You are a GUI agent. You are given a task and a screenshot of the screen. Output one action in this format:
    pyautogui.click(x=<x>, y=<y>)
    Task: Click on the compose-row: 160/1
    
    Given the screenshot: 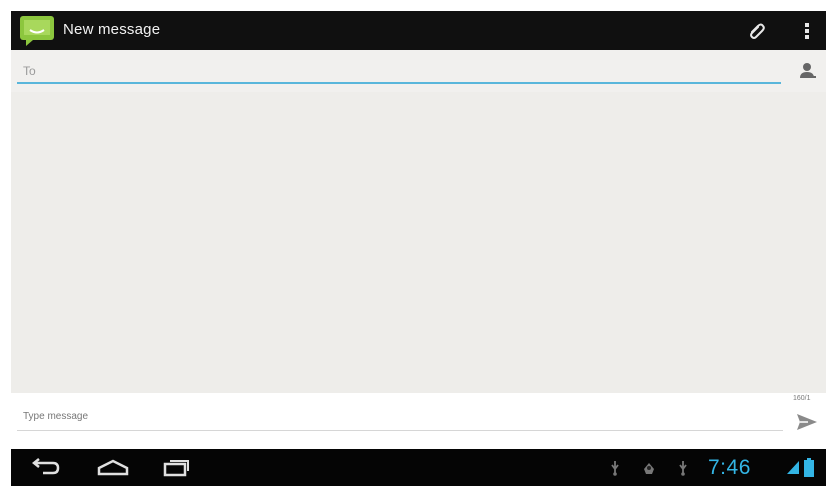 What is the action you would take?
    pyautogui.click(x=418, y=419)
    